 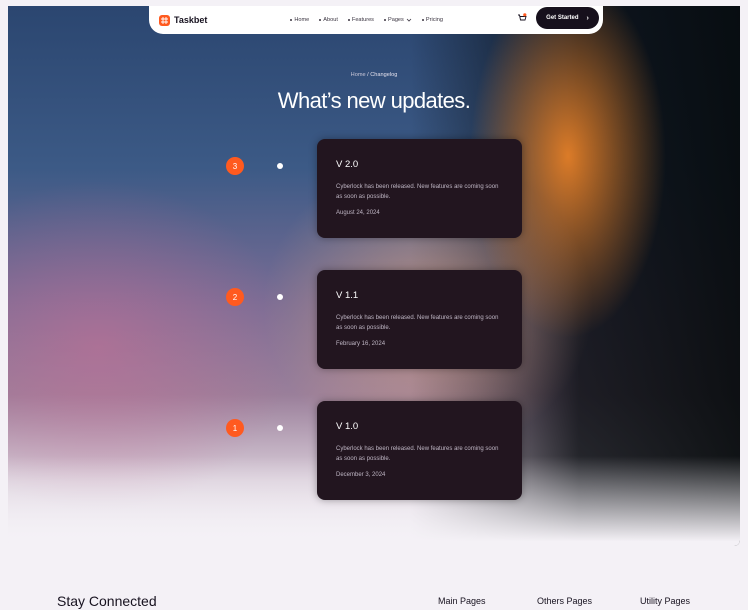 I want to click on nav-item-pricing: Pricing, so click(x=432, y=20).